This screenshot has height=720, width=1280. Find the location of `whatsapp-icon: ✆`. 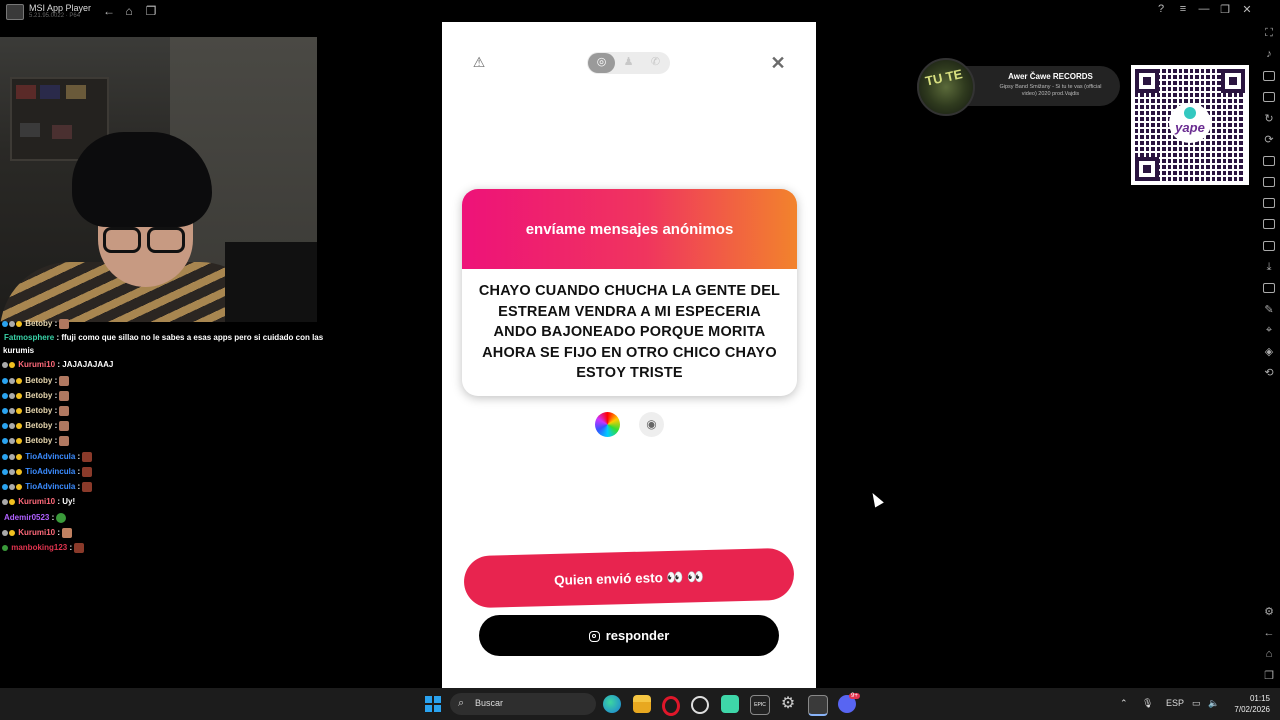

whatsapp-icon: ✆ is located at coordinates (655, 61).